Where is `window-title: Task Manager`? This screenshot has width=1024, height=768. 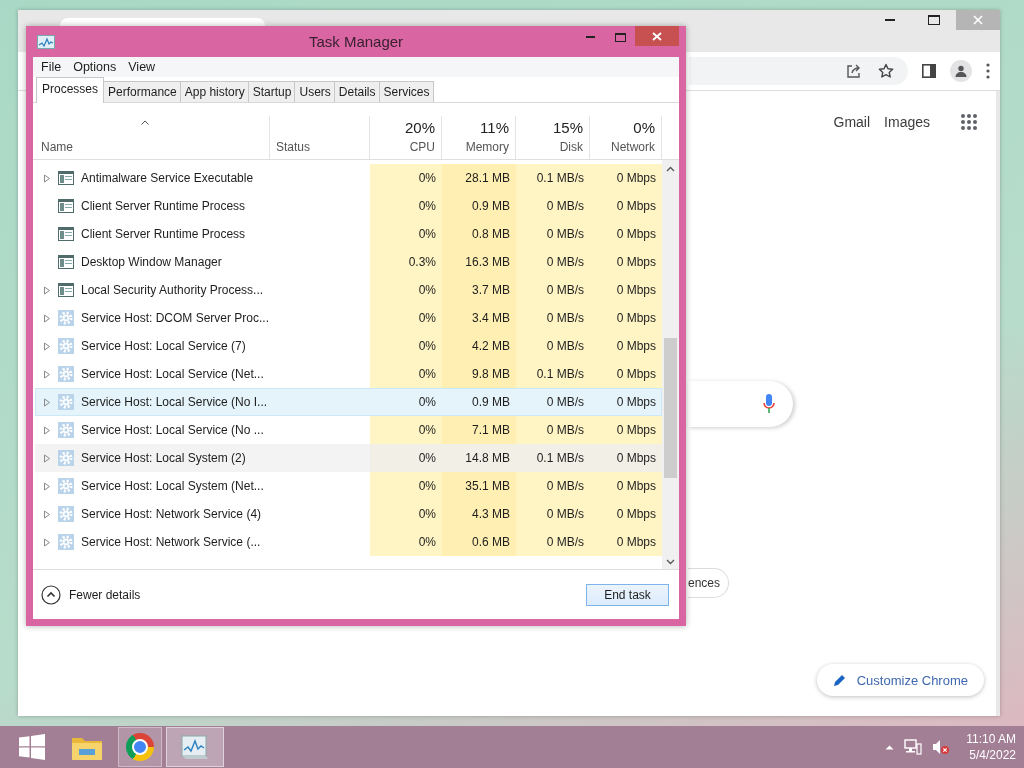 window-title: Task Manager is located at coordinates (356, 41).